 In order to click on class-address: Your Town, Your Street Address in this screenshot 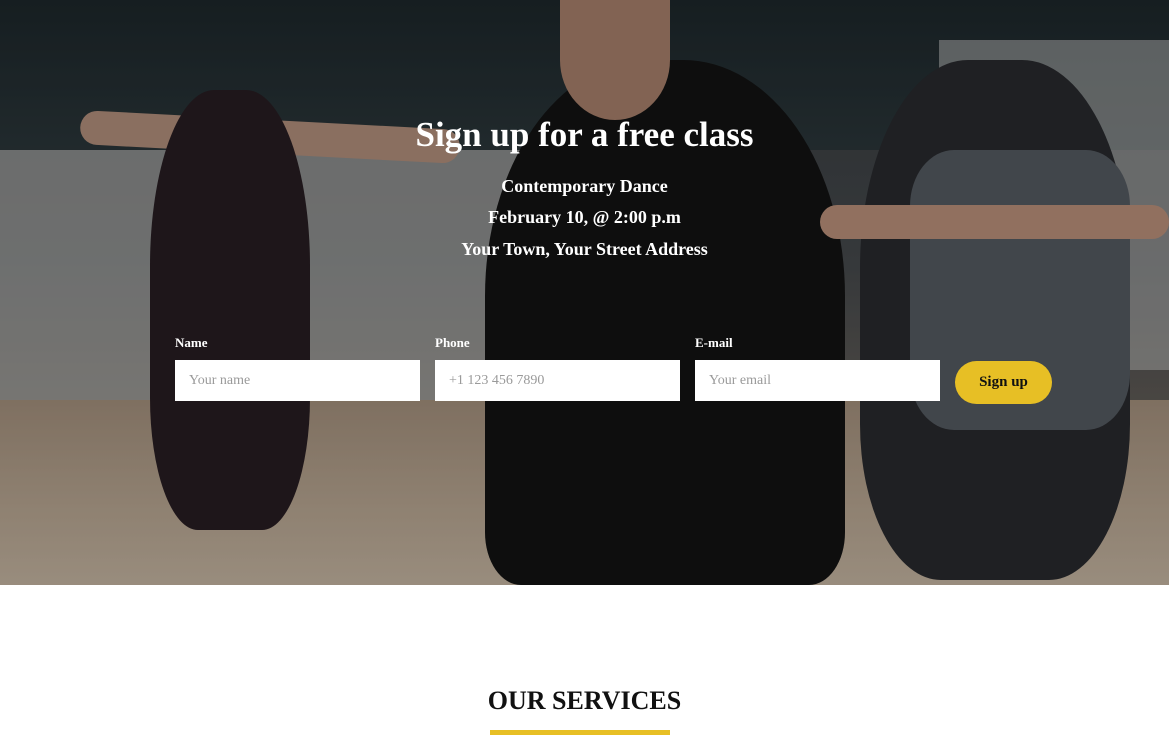, I will do `click(584, 249)`.